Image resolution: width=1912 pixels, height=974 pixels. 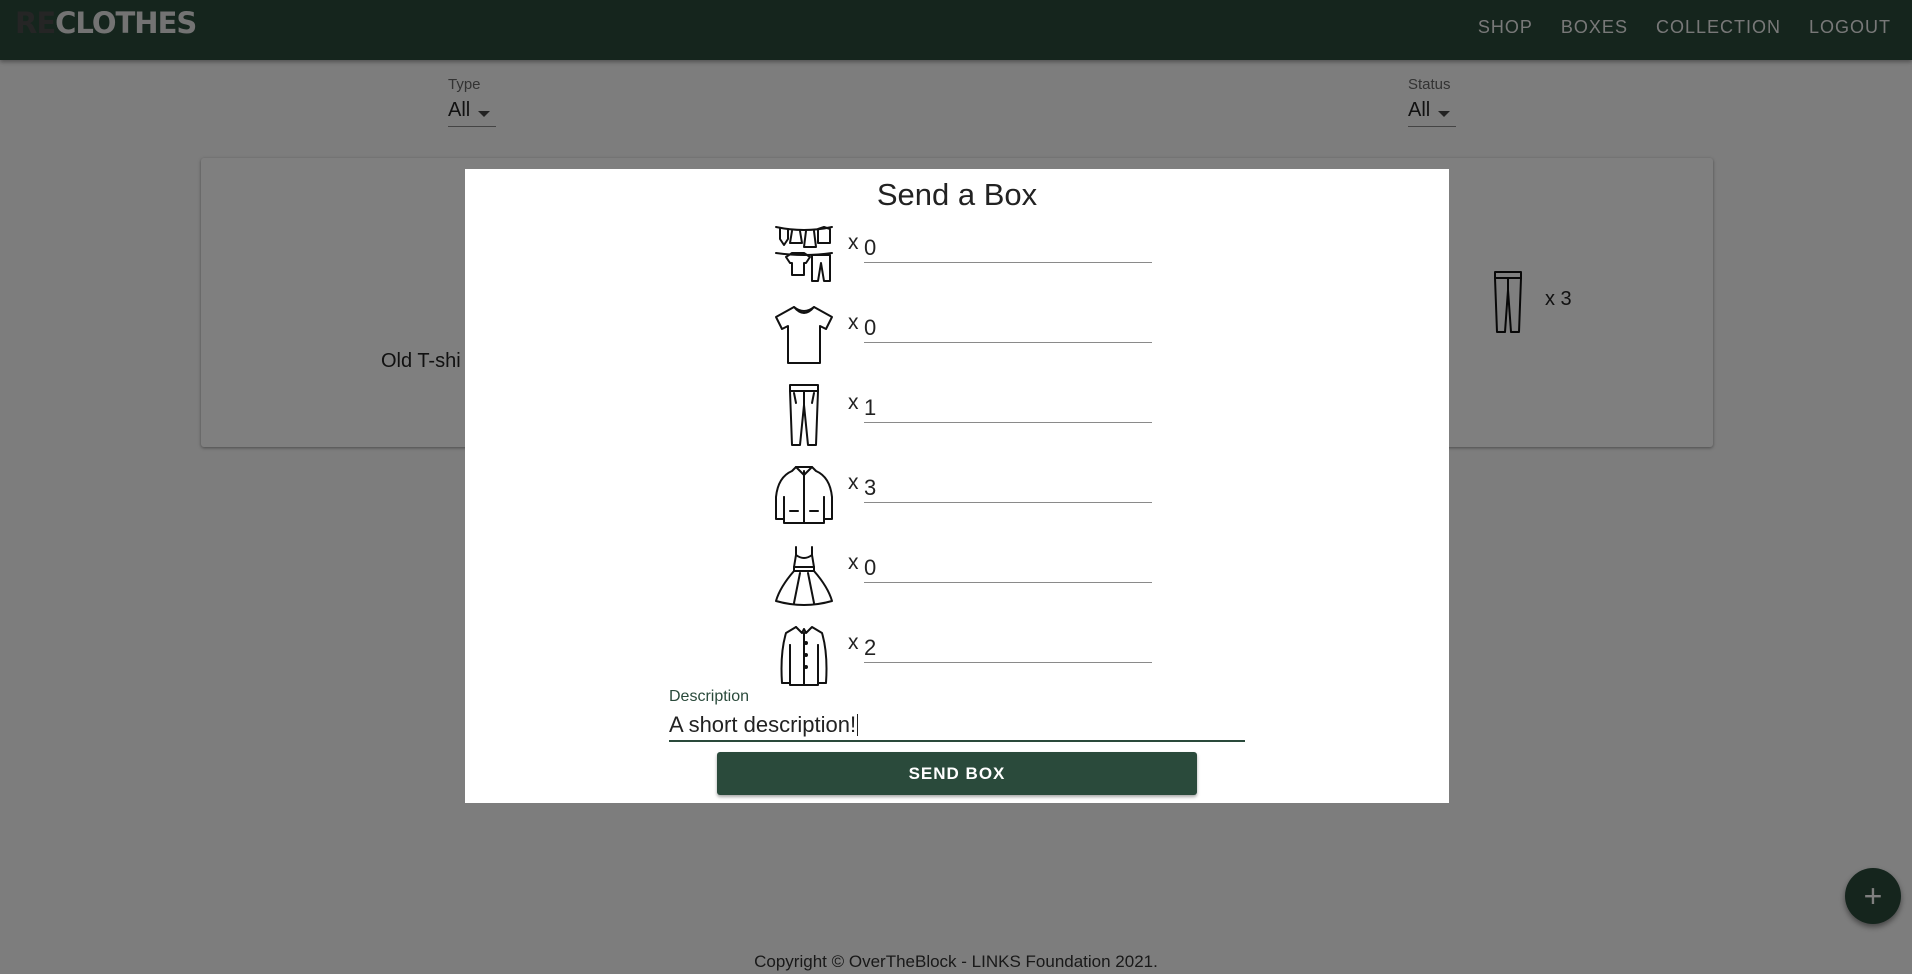 What do you see at coordinates (957, 194) in the screenshot?
I see `dialog-title: Send a Box` at bounding box center [957, 194].